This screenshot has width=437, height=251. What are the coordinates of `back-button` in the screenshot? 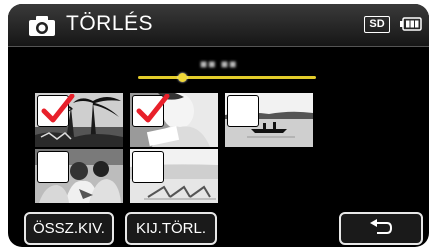 It's located at (381, 228).